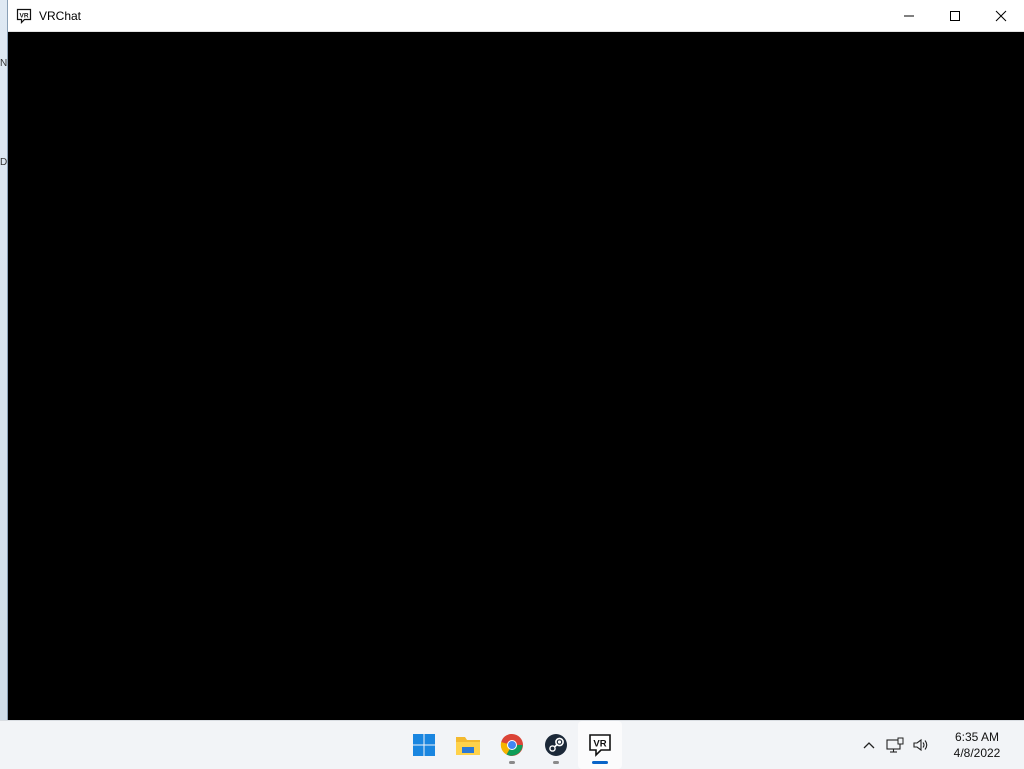 This screenshot has width=1024, height=769. I want to click on clock: 6:35 AM 4/8/2022, so click(977, 745).